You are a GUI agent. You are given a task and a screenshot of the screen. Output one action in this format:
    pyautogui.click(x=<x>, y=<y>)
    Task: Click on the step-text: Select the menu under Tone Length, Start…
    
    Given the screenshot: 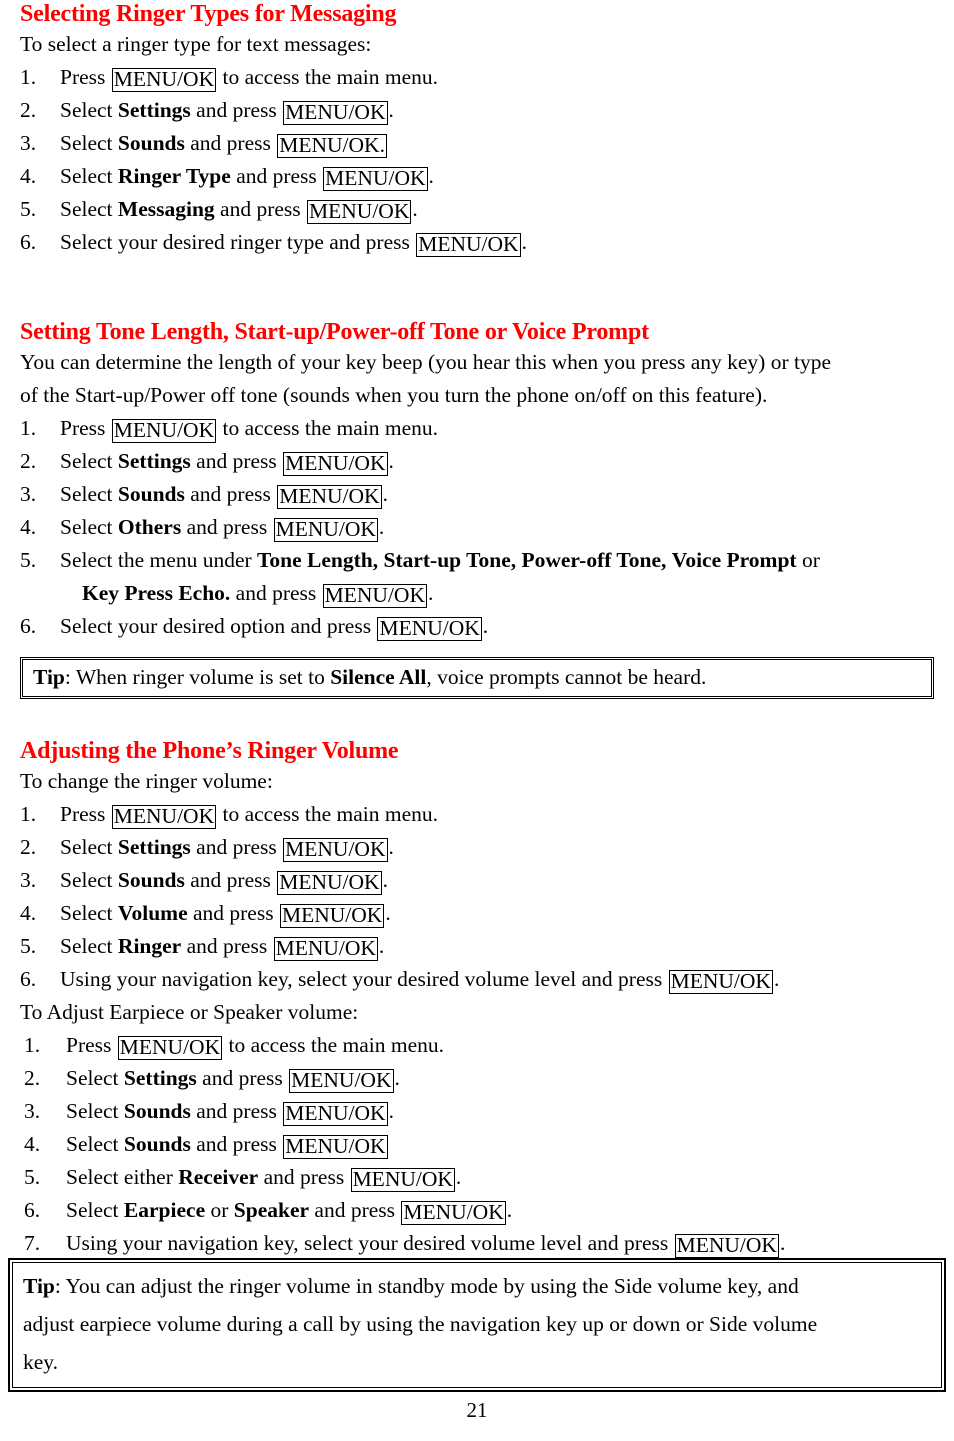 What is the action you would take?
    pyautogui.click(x=497, y=560)
    